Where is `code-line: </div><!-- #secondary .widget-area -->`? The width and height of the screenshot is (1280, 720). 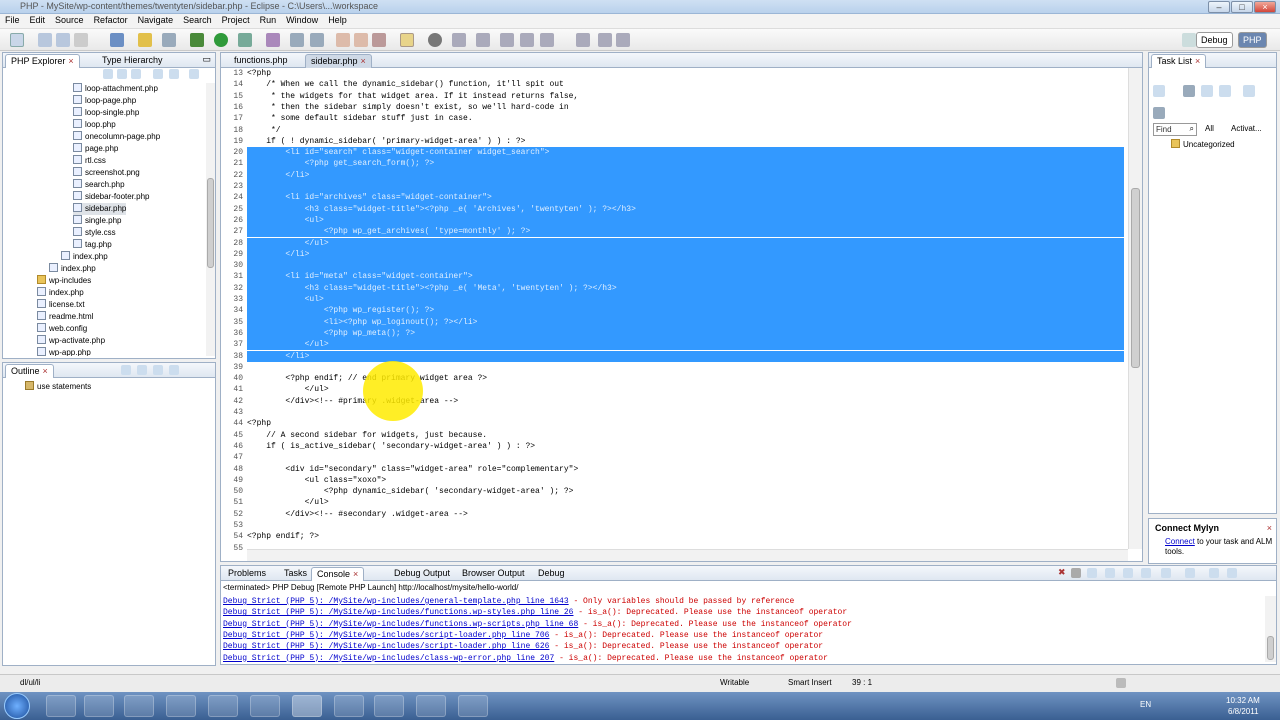 code-line: </div><!-- #secondary .widget-area --> is located at coordinates (357, 514).